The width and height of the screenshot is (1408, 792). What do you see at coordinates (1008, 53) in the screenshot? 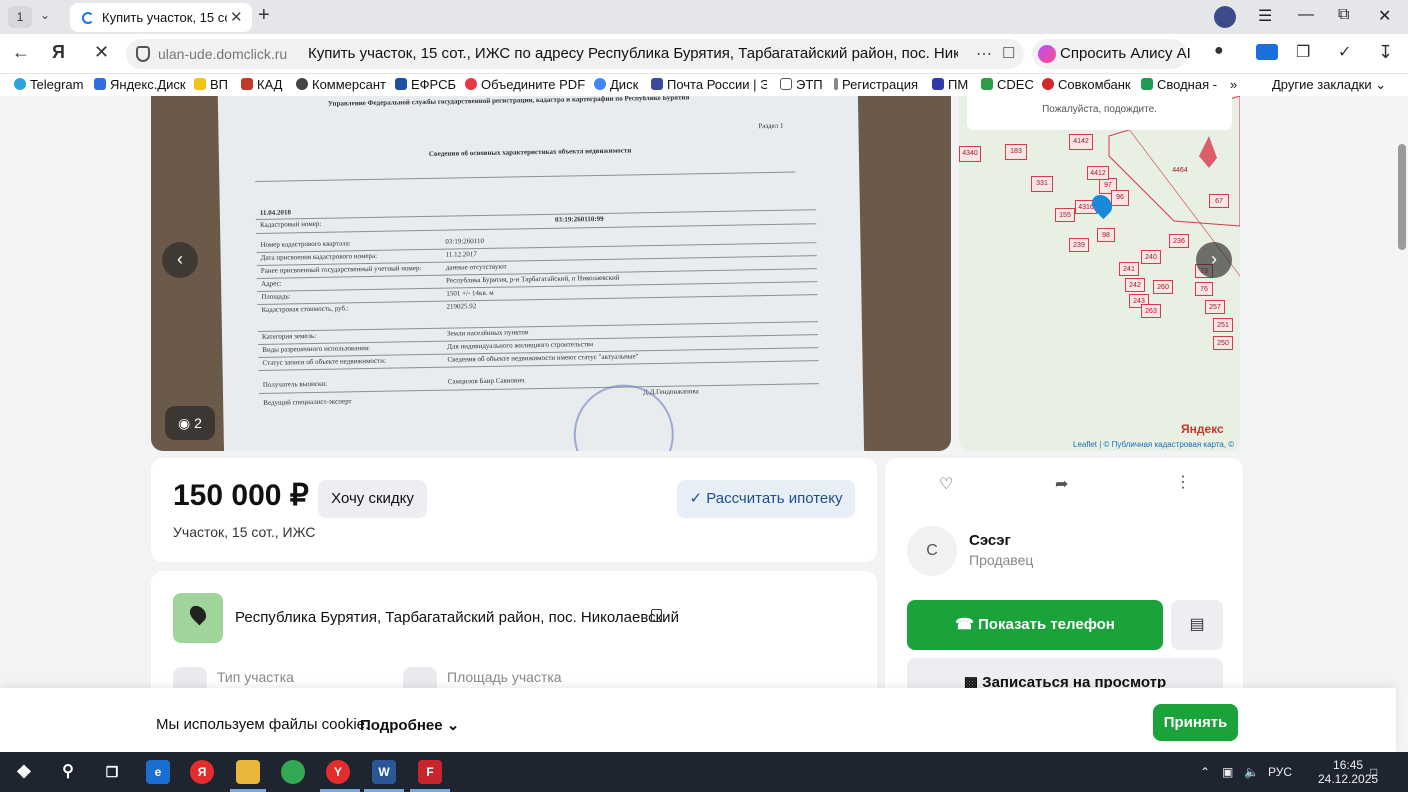
I see `bookmark-icon: ☐` at bounding box center [1008, 53].